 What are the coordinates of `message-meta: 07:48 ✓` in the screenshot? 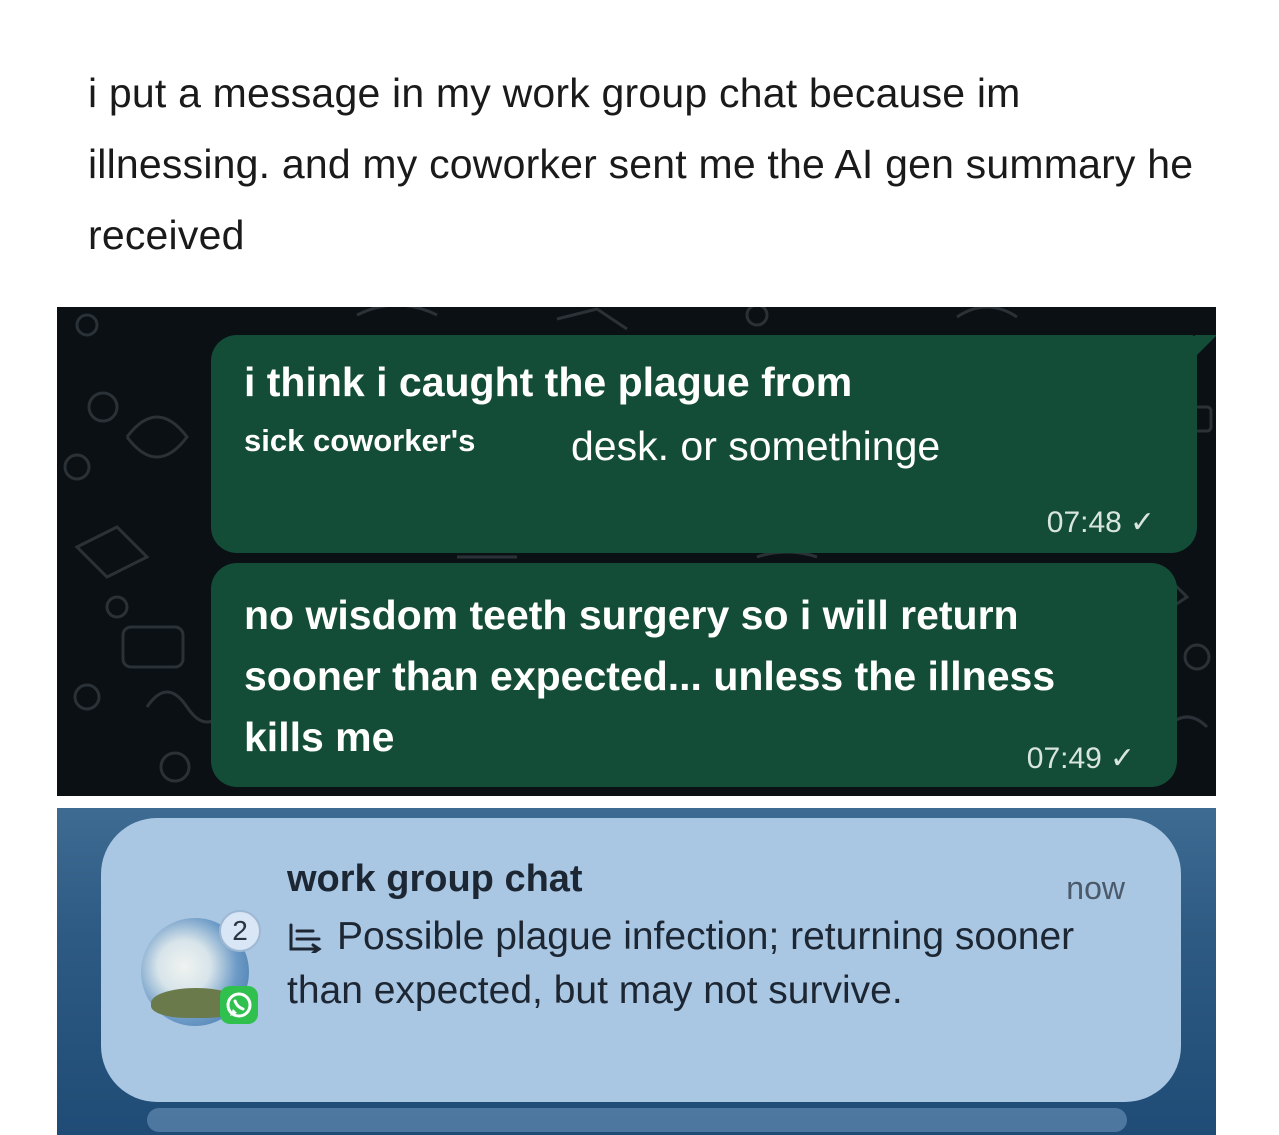 It's located at (1101, 522).